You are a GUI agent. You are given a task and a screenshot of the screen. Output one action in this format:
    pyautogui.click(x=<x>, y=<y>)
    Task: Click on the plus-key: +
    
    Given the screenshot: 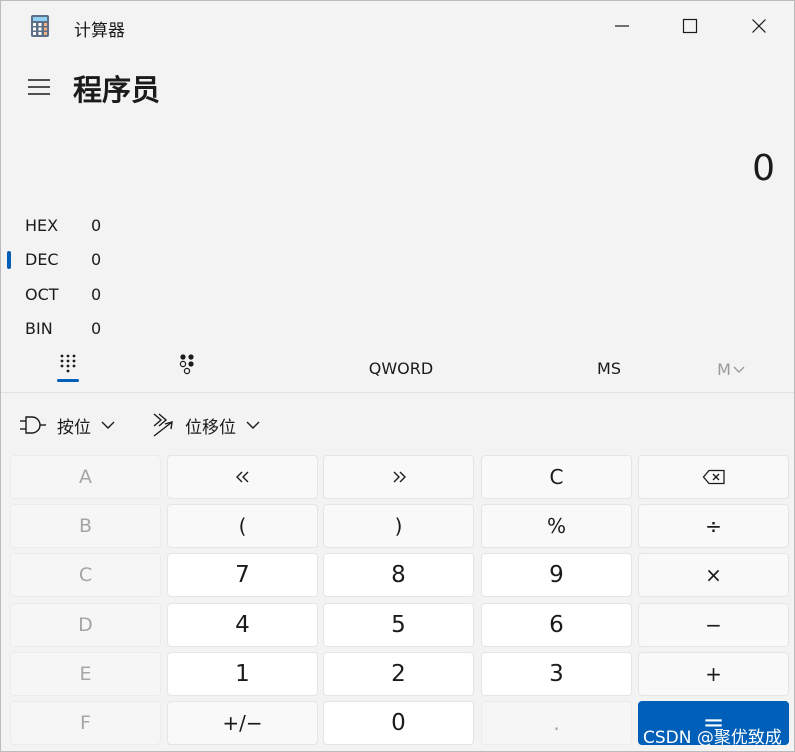 What is the action you would take?
    pyautogui.click(x=713, y=674)
    